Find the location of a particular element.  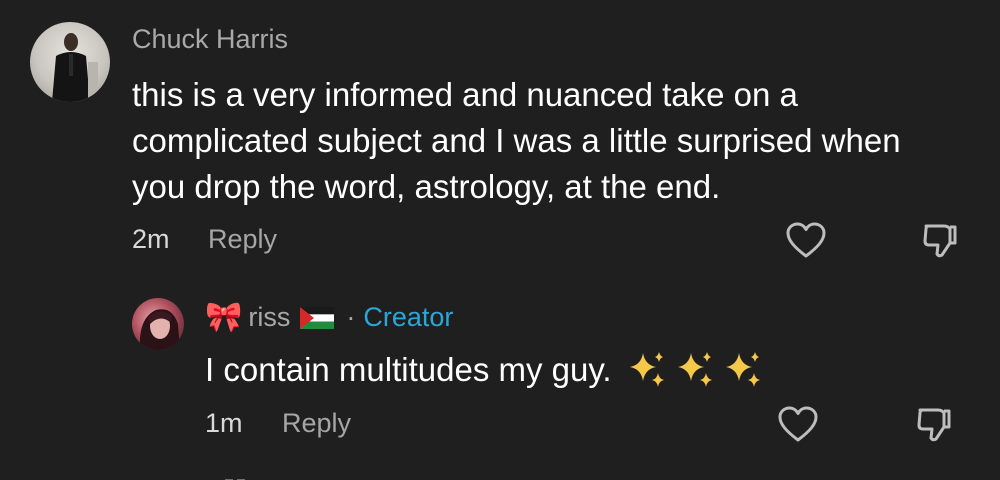

reply-dislike-button is located at coordinates (934, 424).